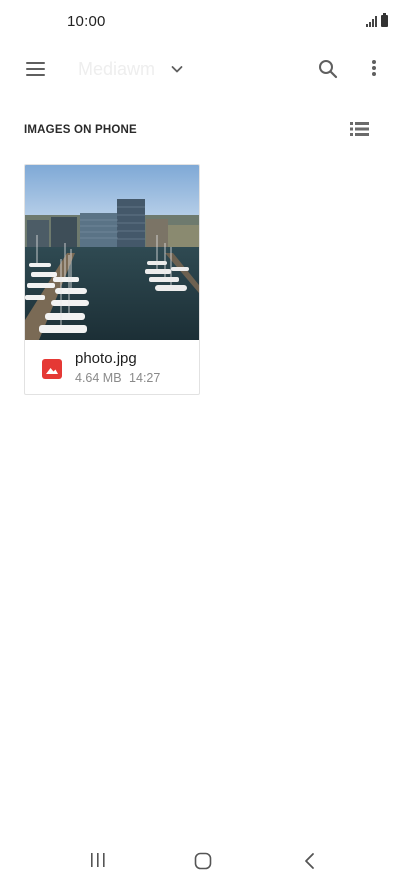  Describe the element at coordinates (52, 369) in the screenshot. I see `image-file-icon` at that location.